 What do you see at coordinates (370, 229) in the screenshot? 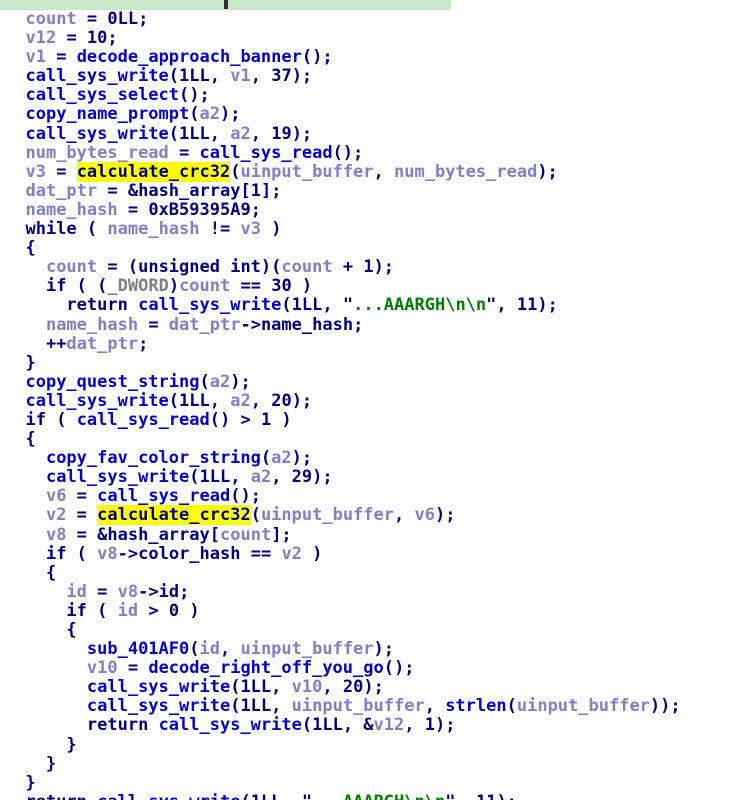
I see `code-line: while ( name_hash != v3 )` at bounding box center [370, 229].